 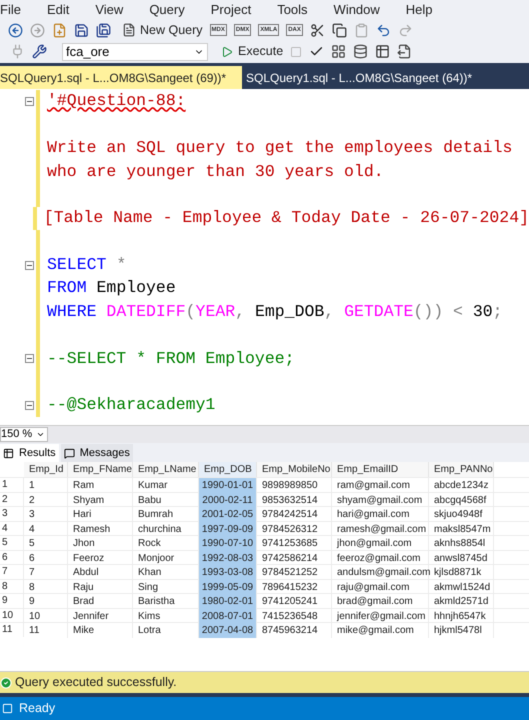 What do you see at coordinates (100, 485) in the screenshot?
I see `table-cell: Ram` at bounding box center [100, 485].